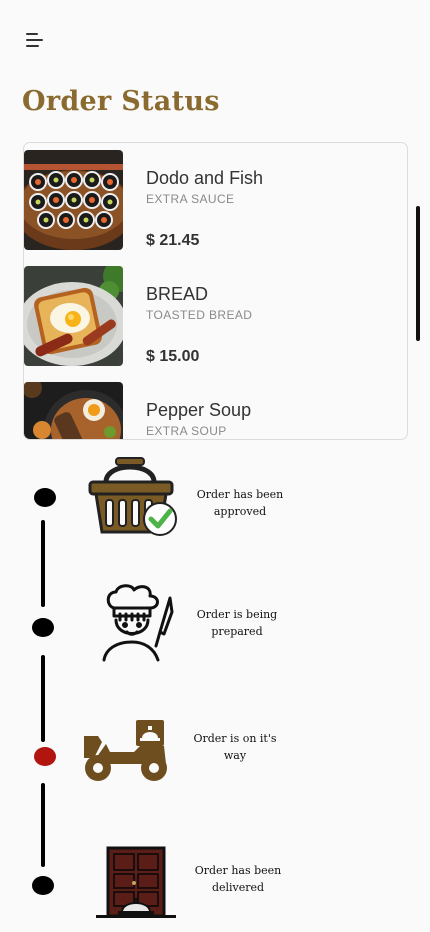 The height and width of the screenshot is (932, 430). Describe the element at coordinates (45, 756) in the screenshot. I see `step-dot-current` at that location.